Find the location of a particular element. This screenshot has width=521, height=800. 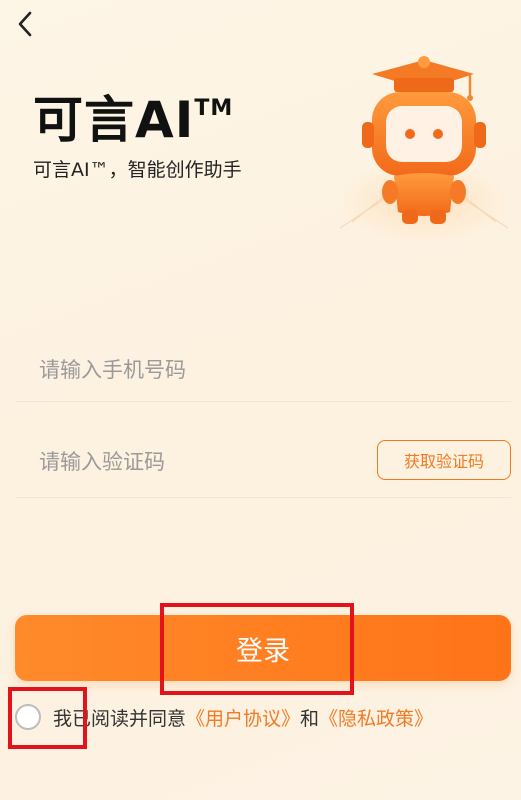

get-code-button: 获取验证码 is located at coordinates (444, 460).